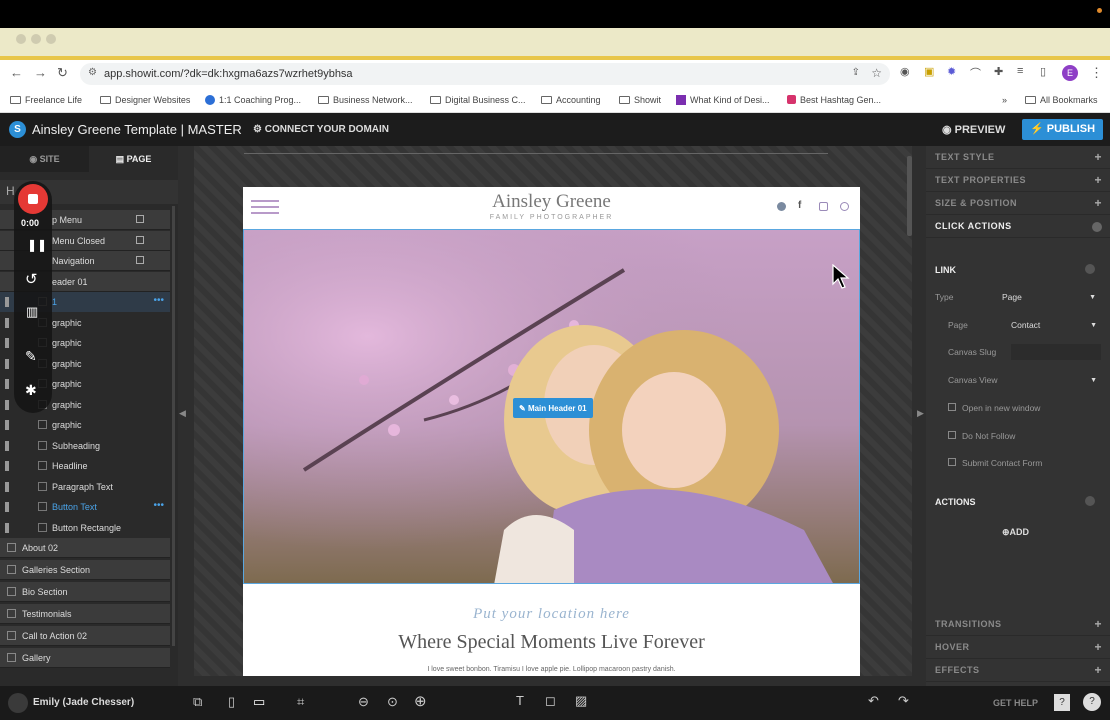 Image resolution: width=1110 pixels, height=720 pixels. Describe the element at coordinates (40, 72) in the screenshot. I see `forward-icon: →` at that location.